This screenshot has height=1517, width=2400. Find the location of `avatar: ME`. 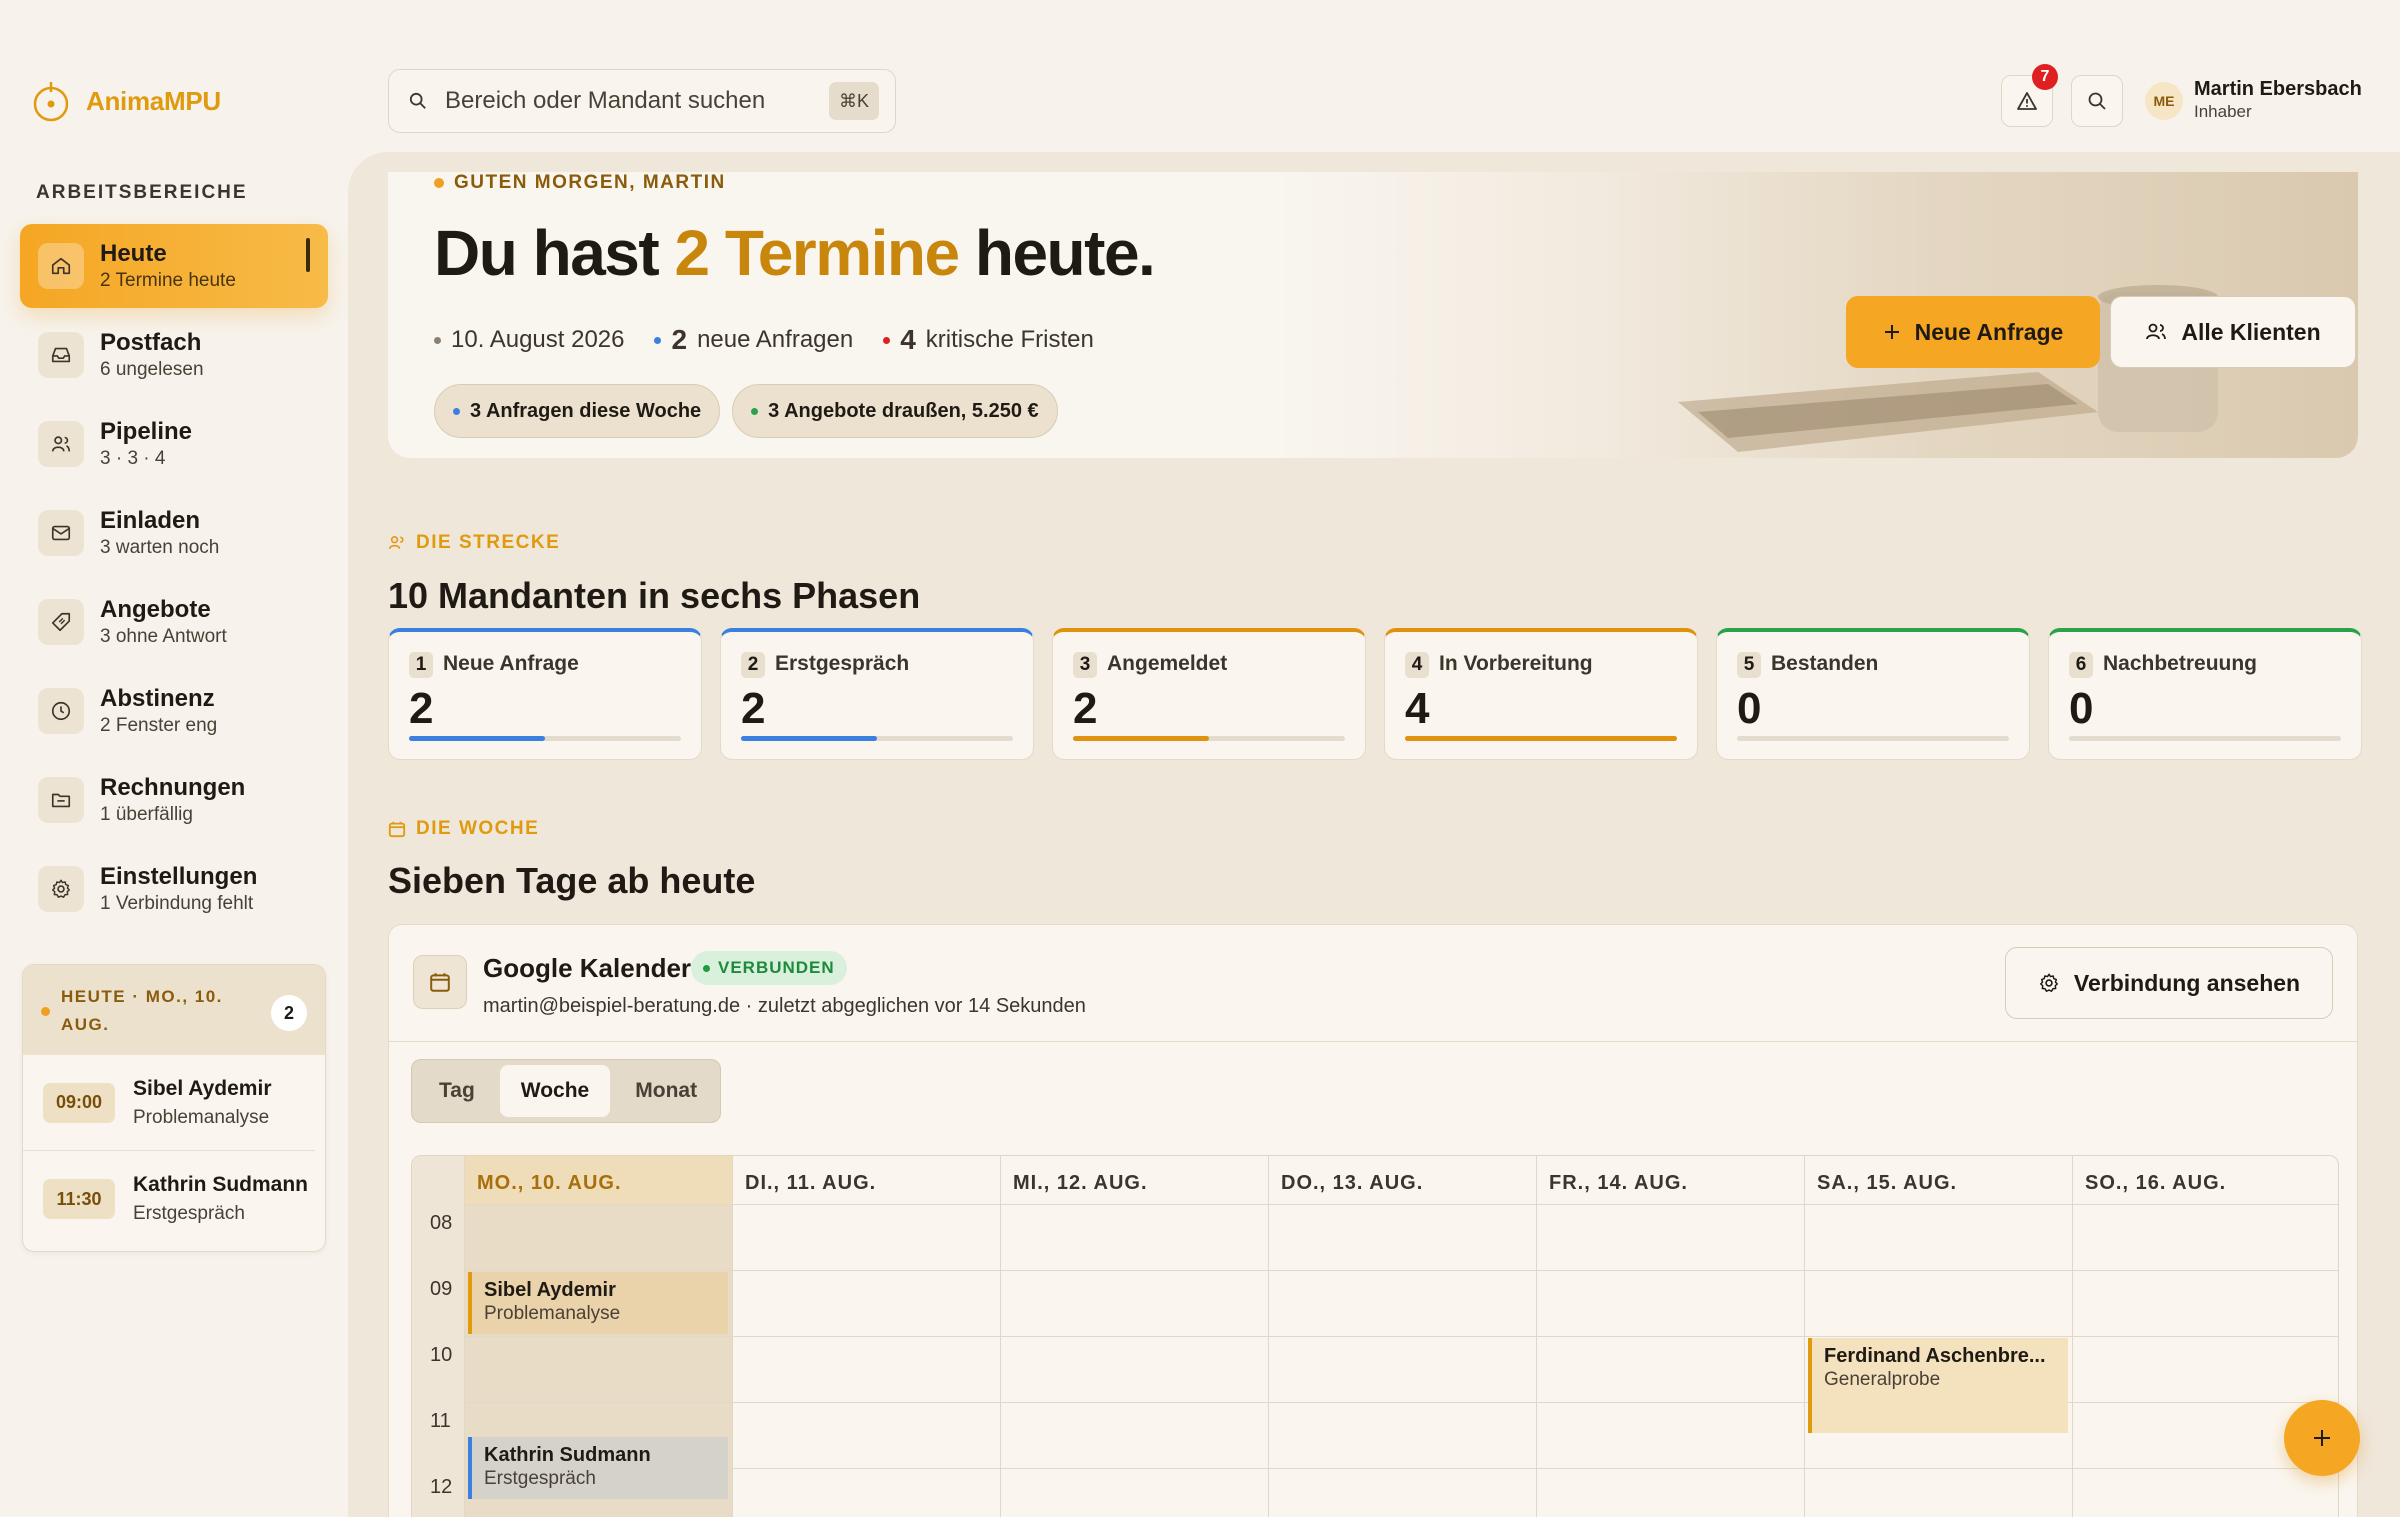

avatar: ME is located at coordinates (2164, 101).